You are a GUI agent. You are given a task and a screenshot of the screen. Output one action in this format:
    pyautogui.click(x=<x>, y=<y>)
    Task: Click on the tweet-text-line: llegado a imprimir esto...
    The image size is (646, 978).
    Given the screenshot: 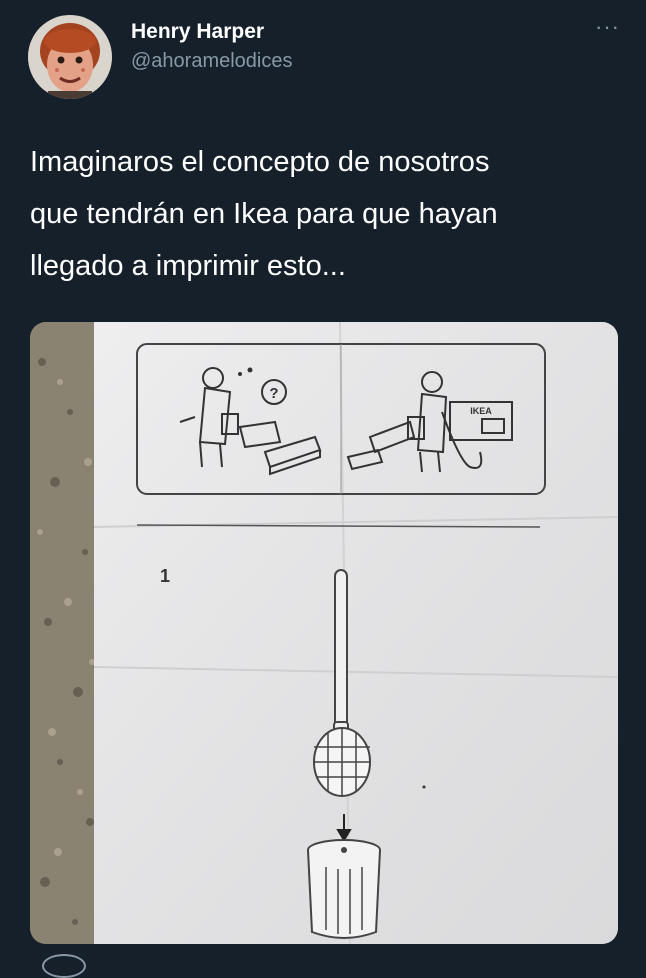 What is the action you would take?
    pyautogui.click(x=188, y=266)
    